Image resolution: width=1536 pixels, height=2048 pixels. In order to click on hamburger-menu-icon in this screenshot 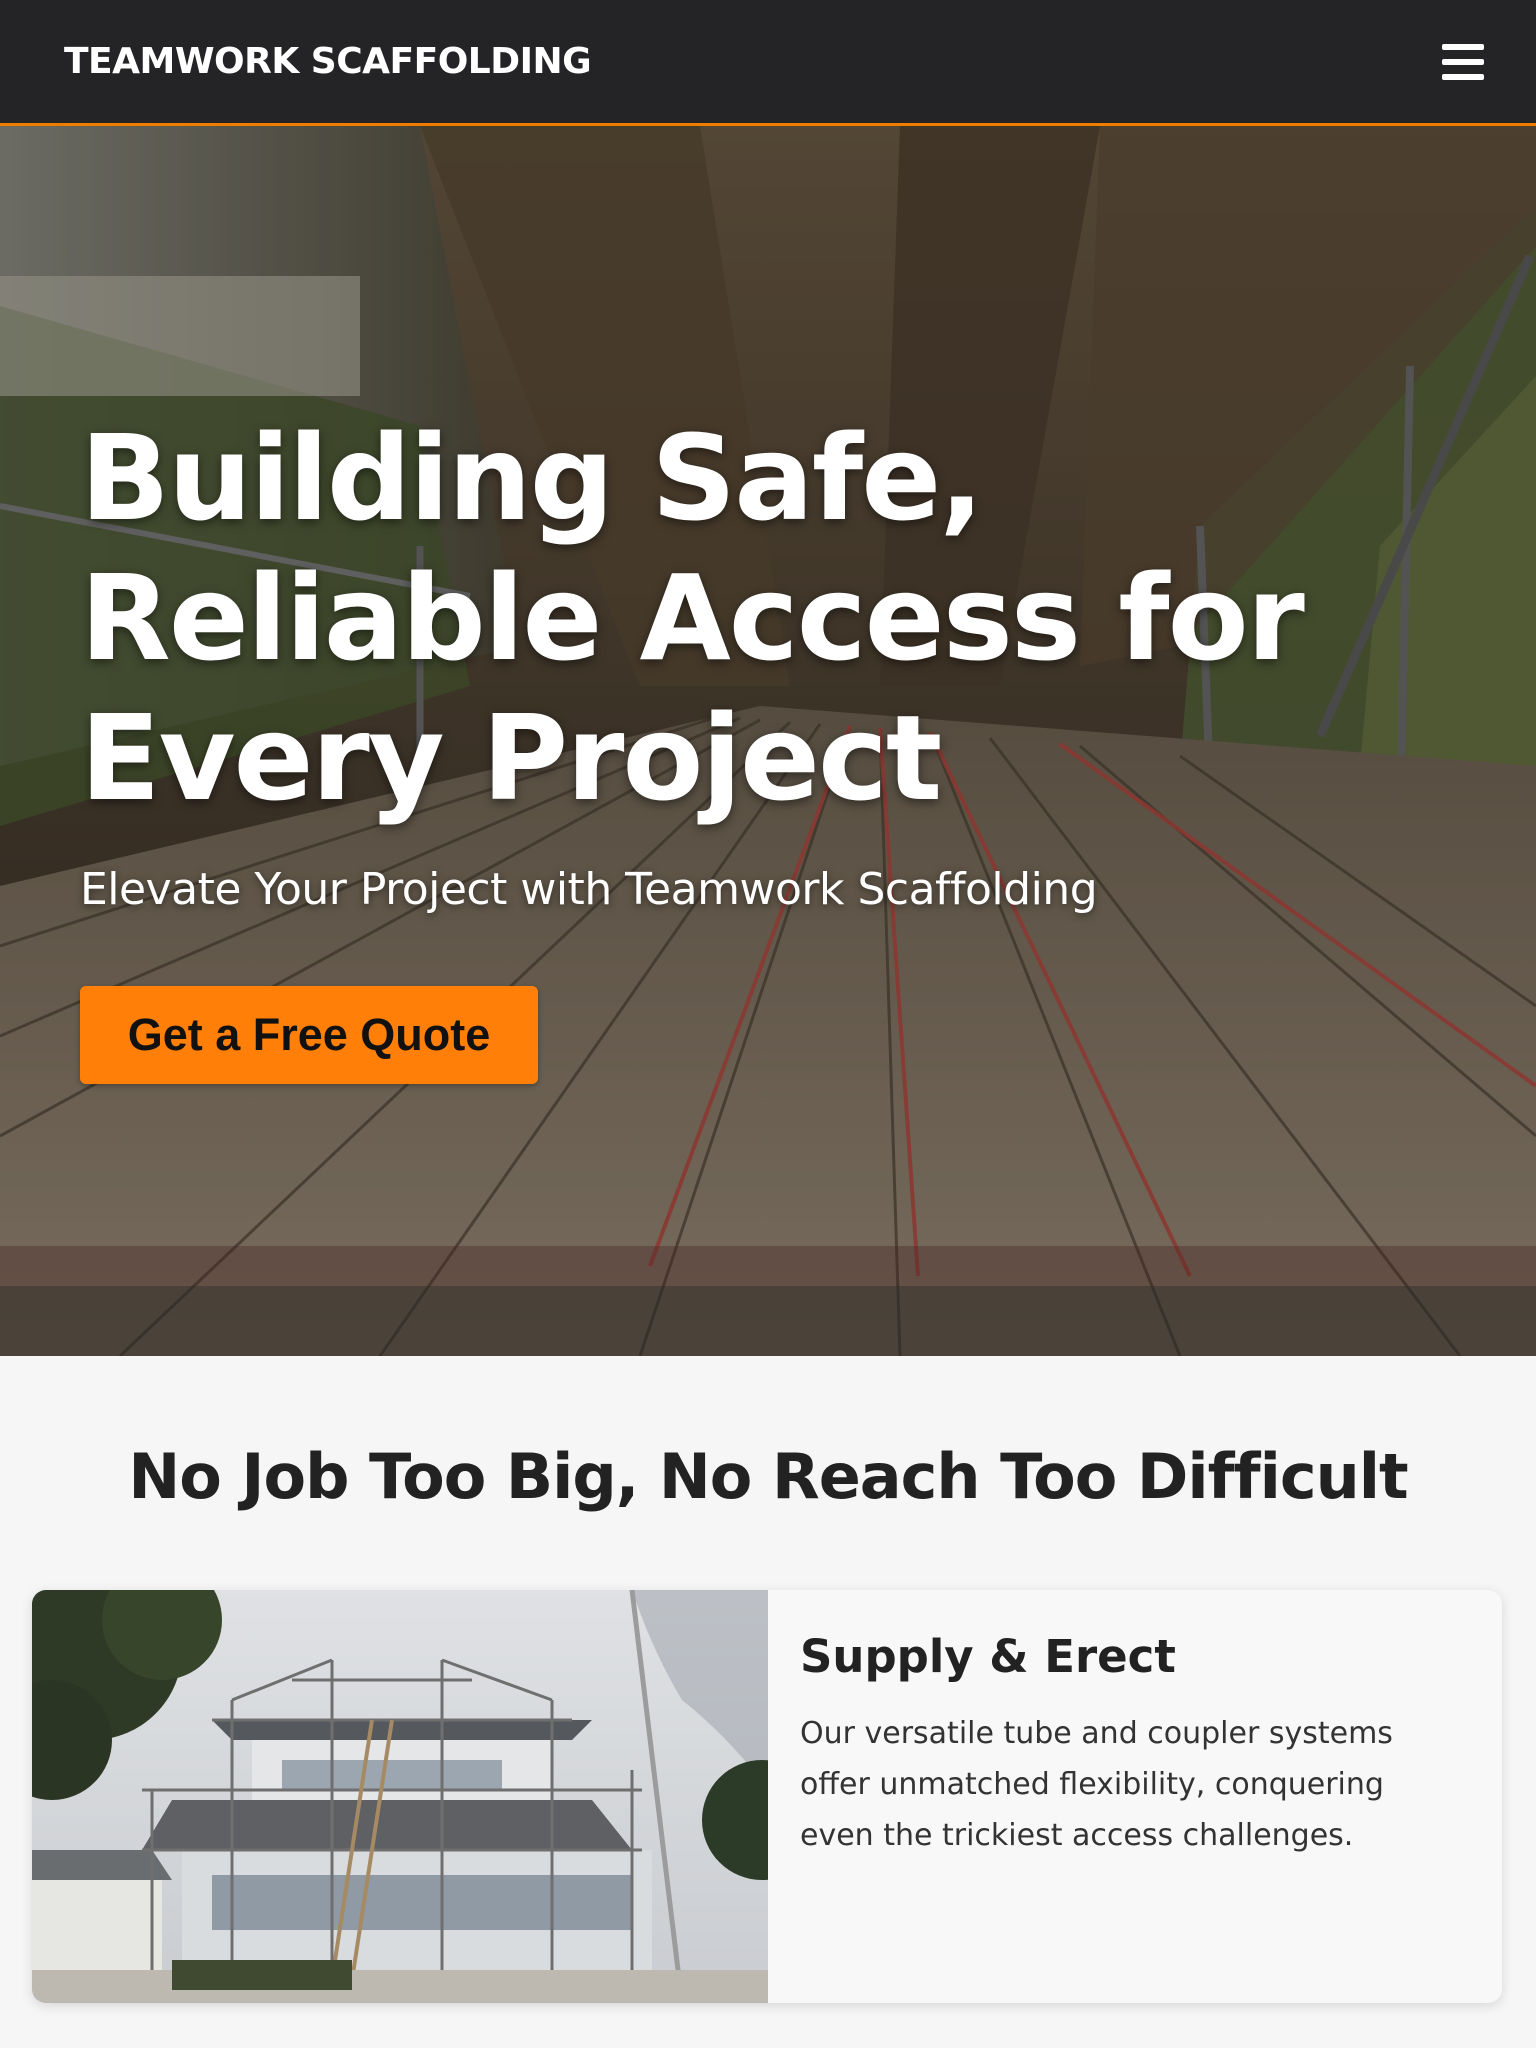, I will do `click(1463, 61)`.